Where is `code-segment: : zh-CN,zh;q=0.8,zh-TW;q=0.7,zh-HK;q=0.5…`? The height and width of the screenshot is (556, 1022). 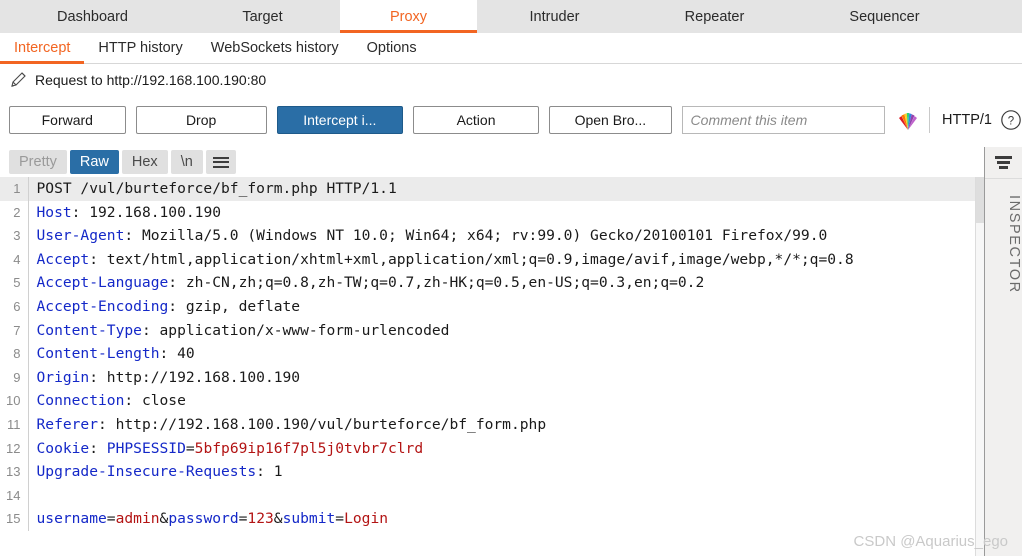
code-segment: : zh-CN,zh;q=0.8,zh-TW;q=0.7,zh-HK;q=0.5… is located at coordinates (436, 283).